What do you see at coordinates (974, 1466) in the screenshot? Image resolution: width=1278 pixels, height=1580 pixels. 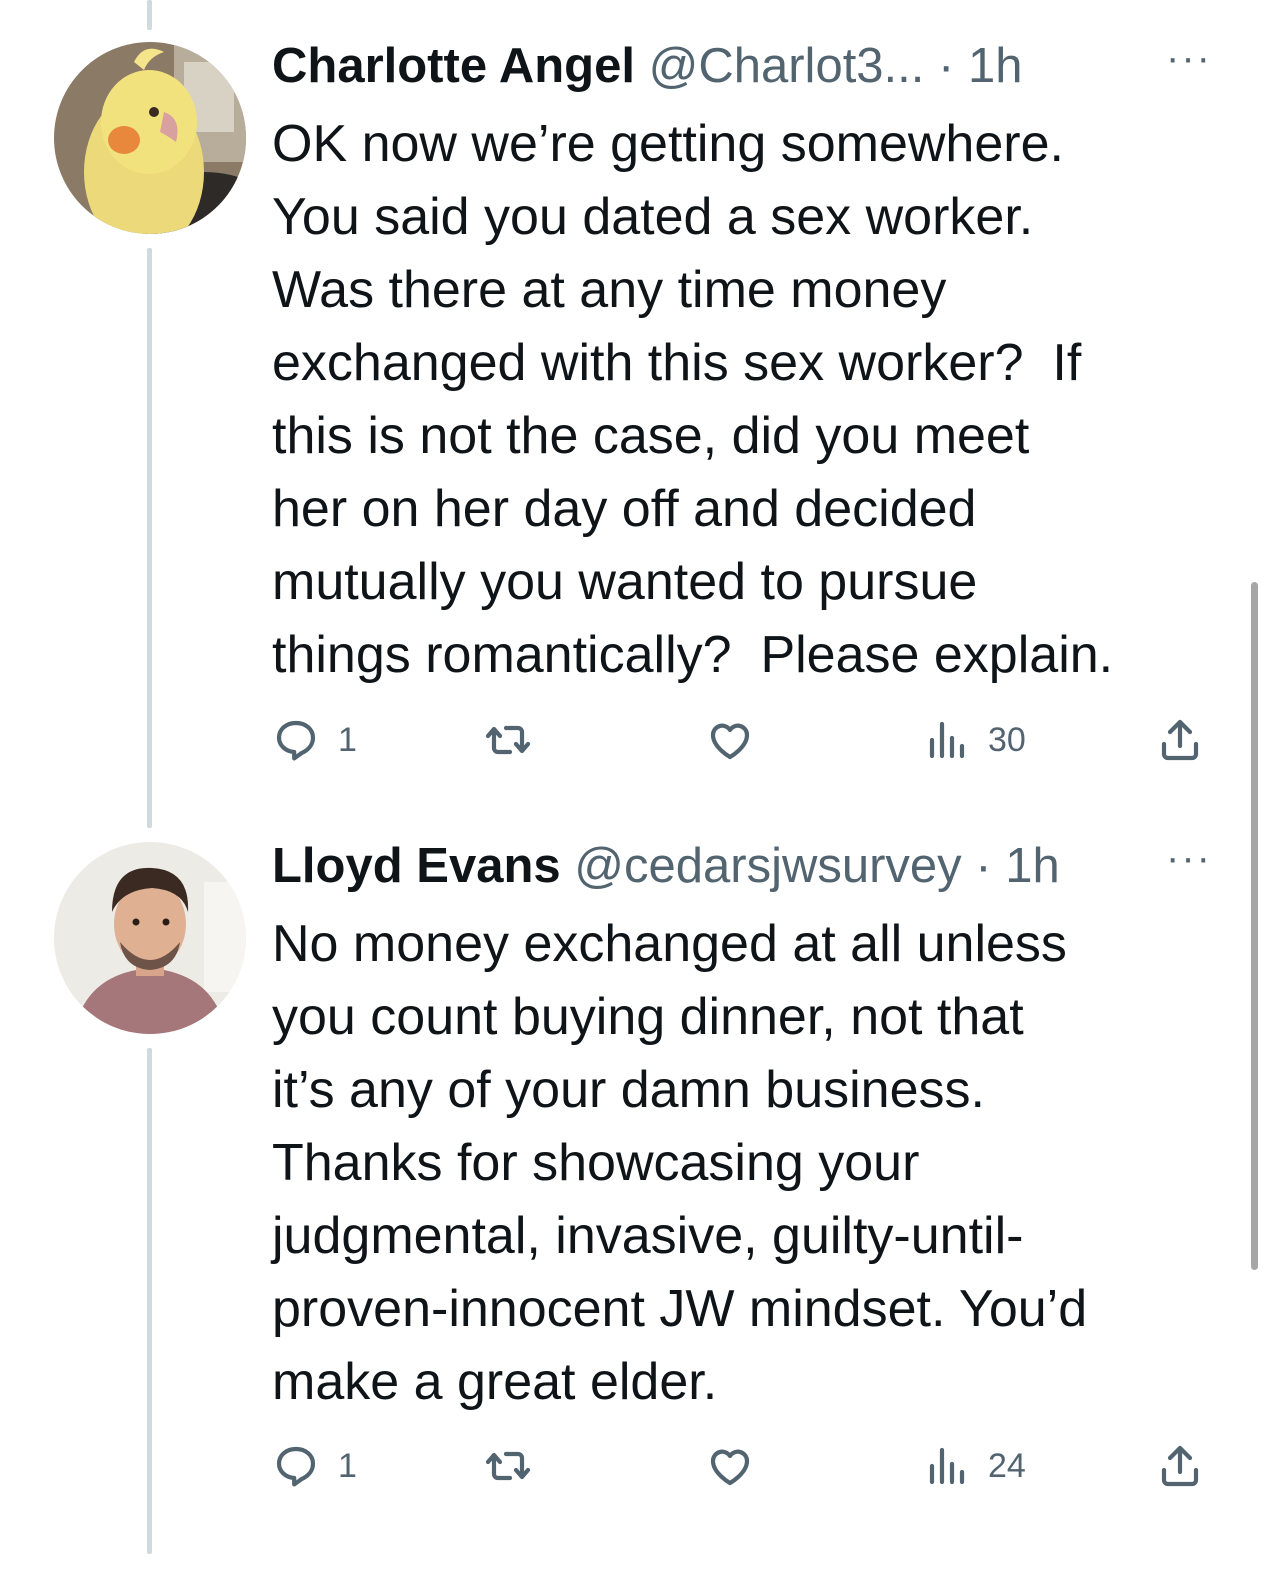 I see `views-button: 24` at bounding box center [974, 1466].